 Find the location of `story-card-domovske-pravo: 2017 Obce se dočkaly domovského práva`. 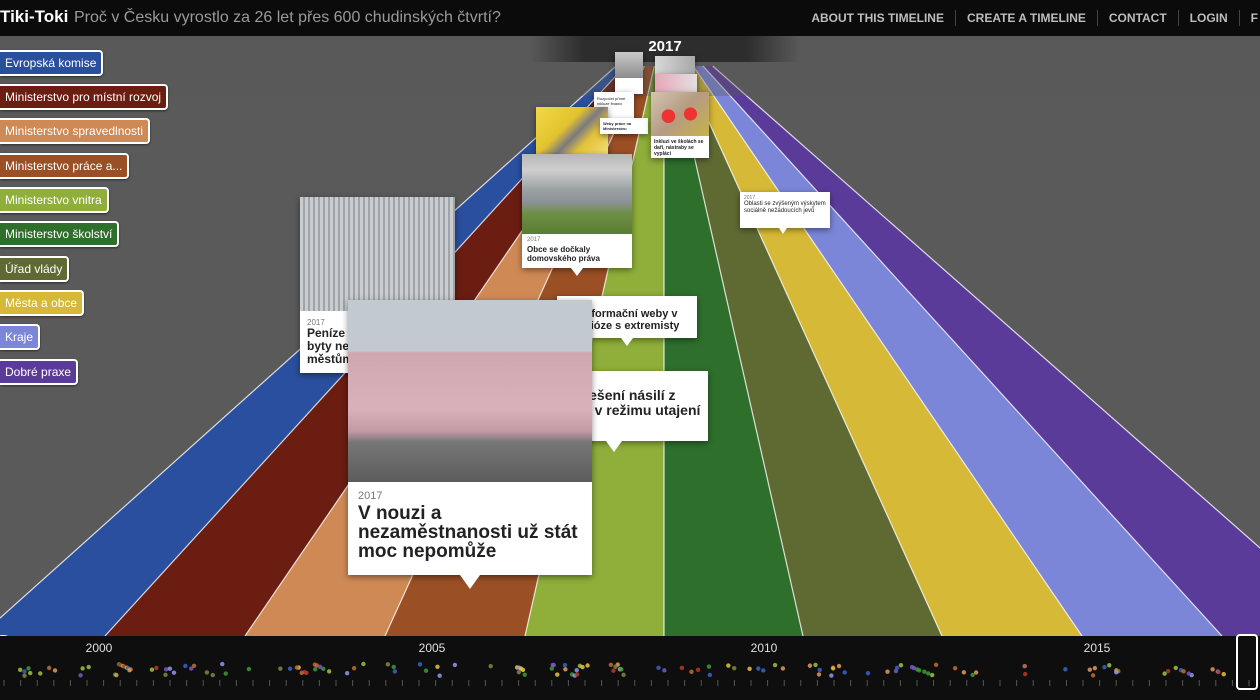

story-card-domovske-pravo: 2017 Obce se dočkaly domovského práva is located at coordinates (577, 211).